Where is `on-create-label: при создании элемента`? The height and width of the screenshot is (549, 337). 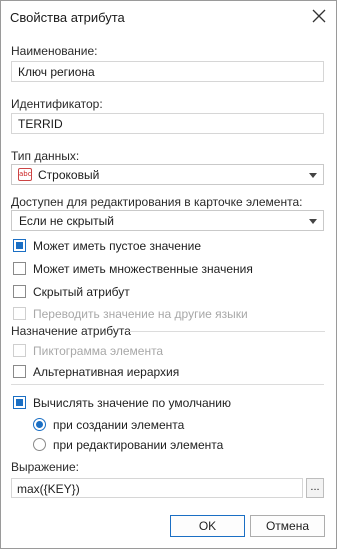 on-create-label: при создании элемента is located at coordinates (119, 425).